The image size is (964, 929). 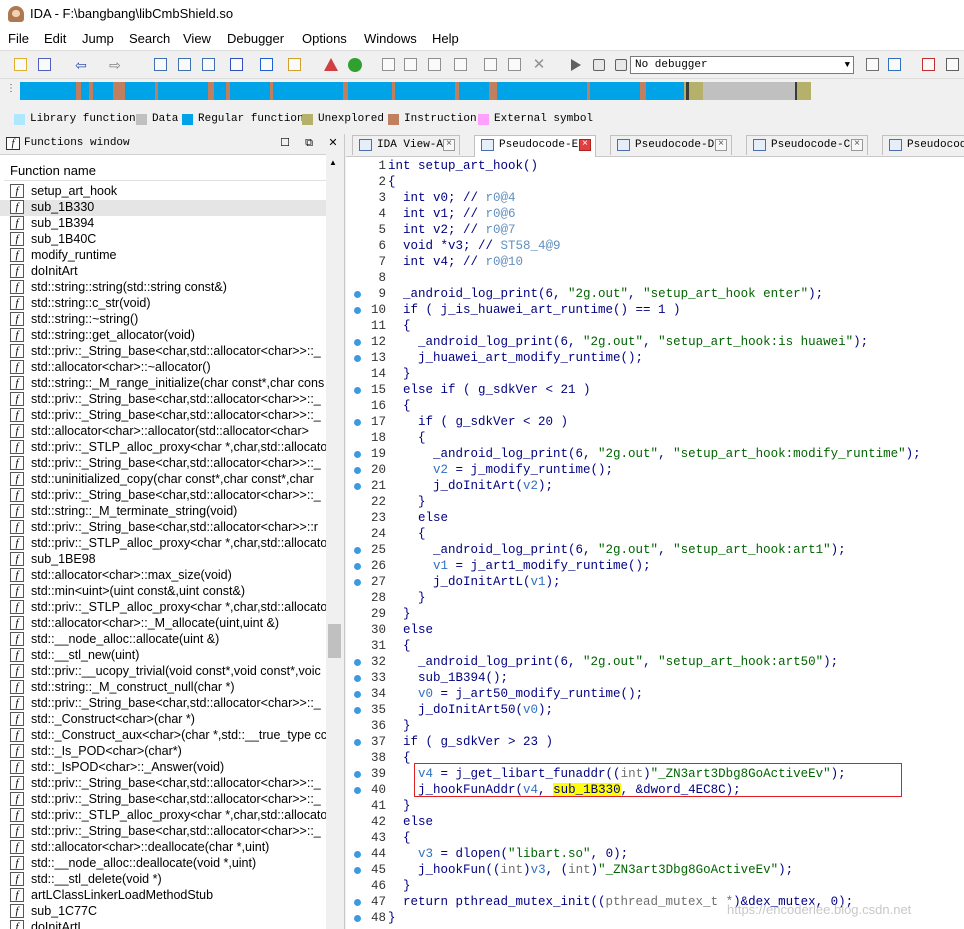 I want to click on menu-edit: Edit, so click(x=55, y=38).